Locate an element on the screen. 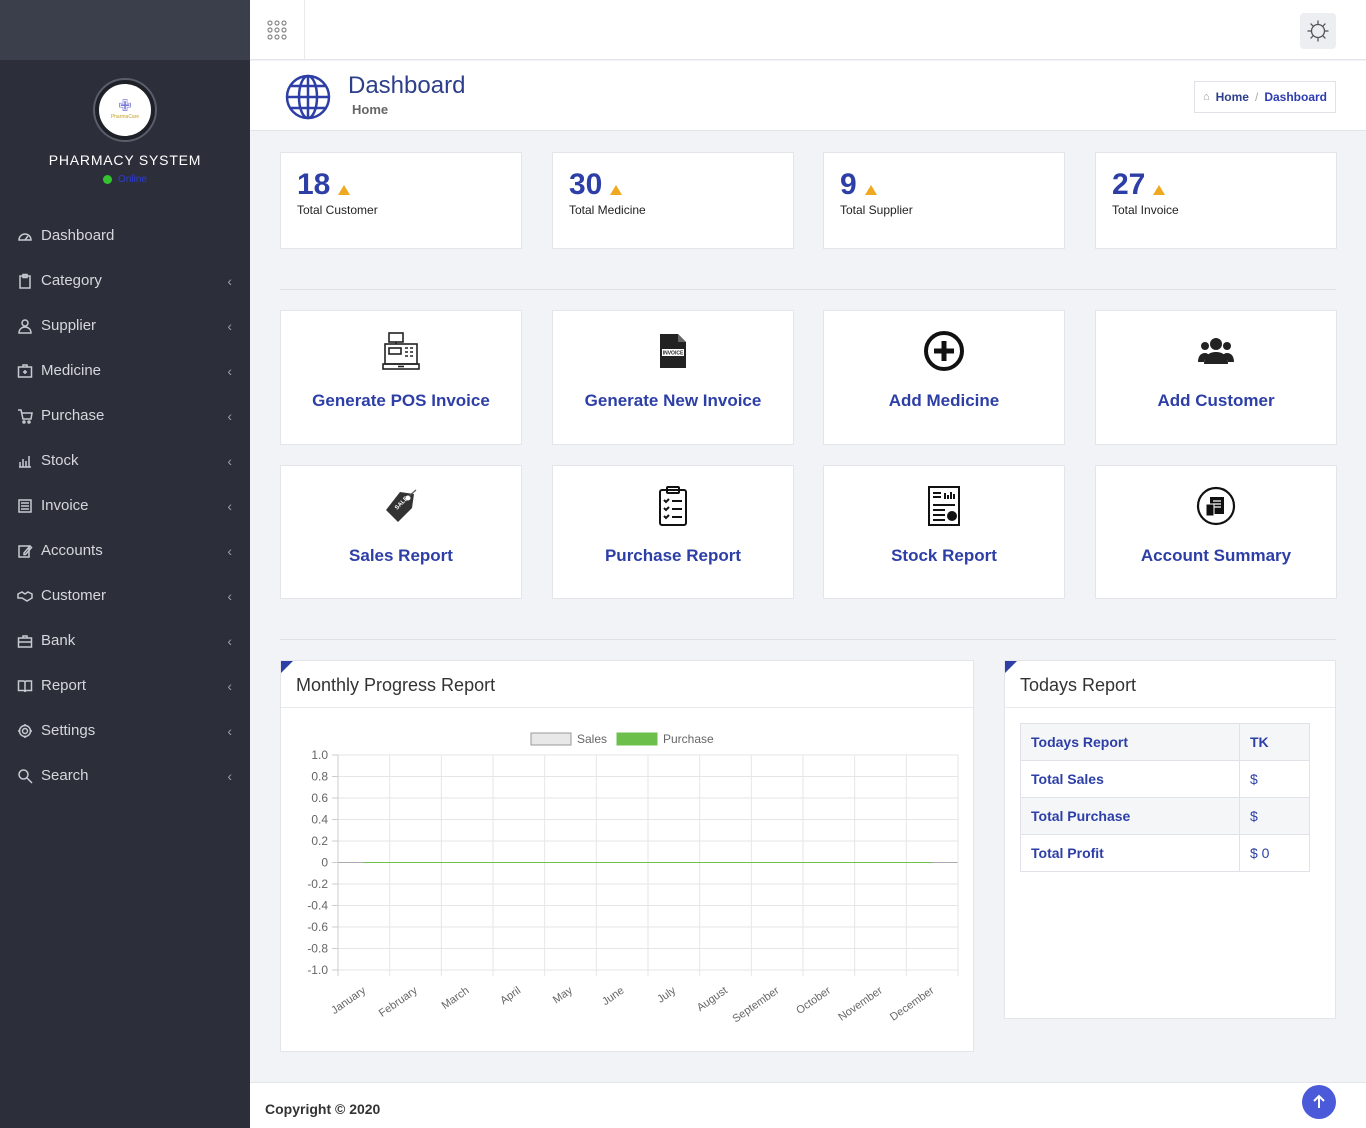 The height and width of the screenshot is (1128, 1366). add-medicine-button: Add Medicine is located at coordinates (944, 377).